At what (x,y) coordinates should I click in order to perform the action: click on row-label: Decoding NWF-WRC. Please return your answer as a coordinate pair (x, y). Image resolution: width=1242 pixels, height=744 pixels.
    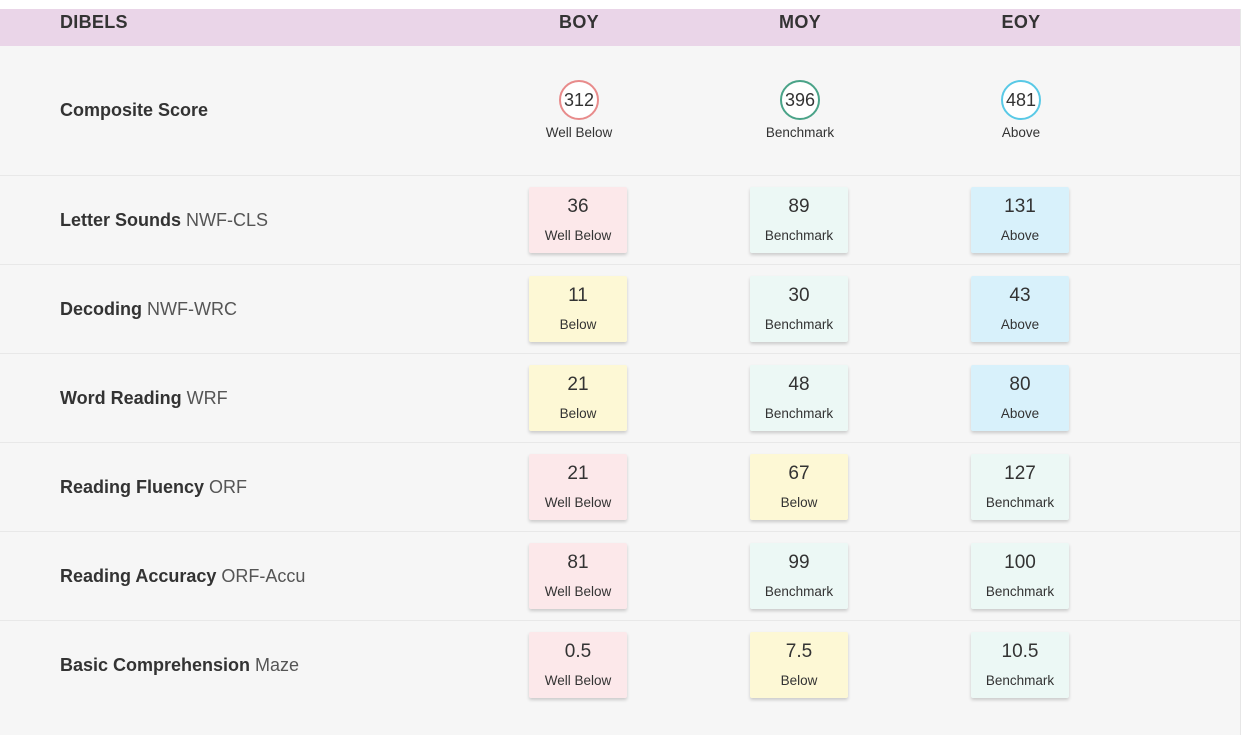
    Looking at the image, I should click on (148, 309).